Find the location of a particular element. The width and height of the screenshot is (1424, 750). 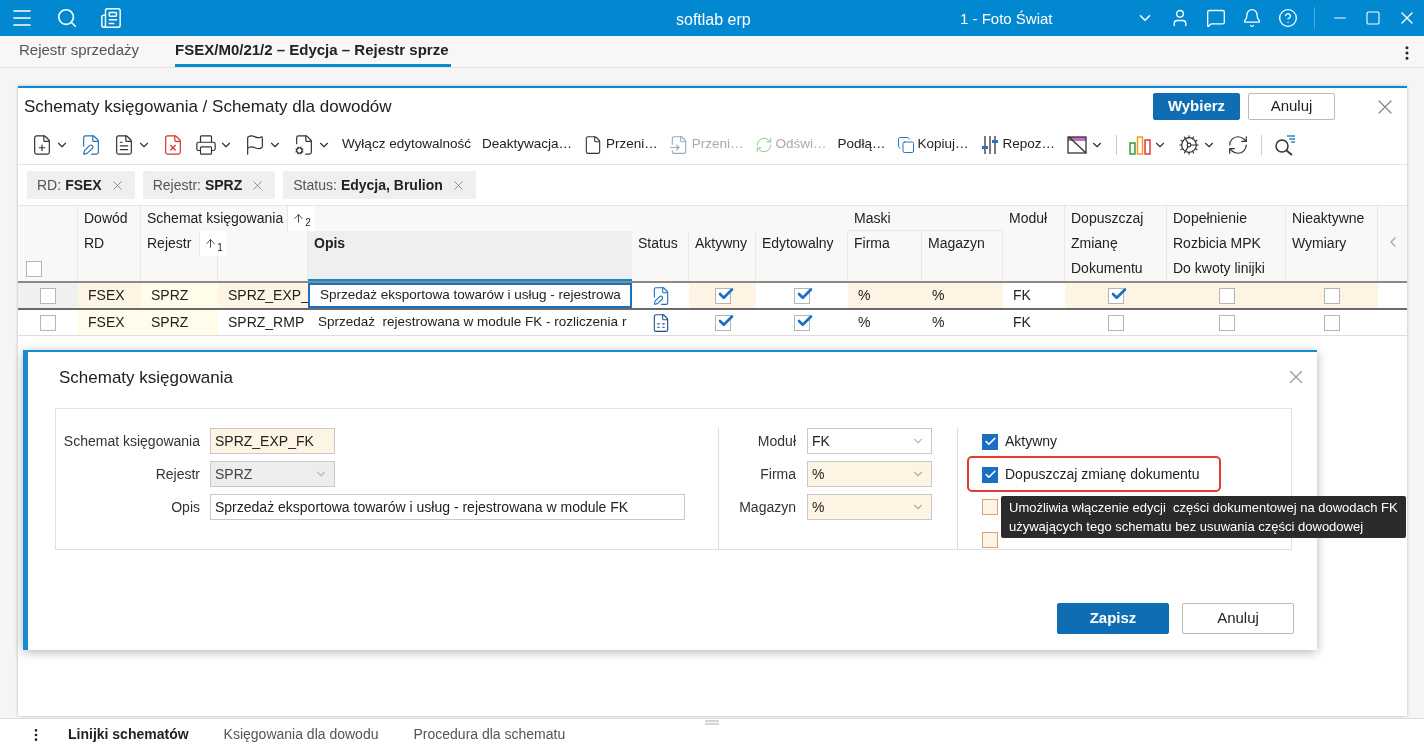

table-cell-text: SPRZ_RMP is located at coordinates (266, 322).